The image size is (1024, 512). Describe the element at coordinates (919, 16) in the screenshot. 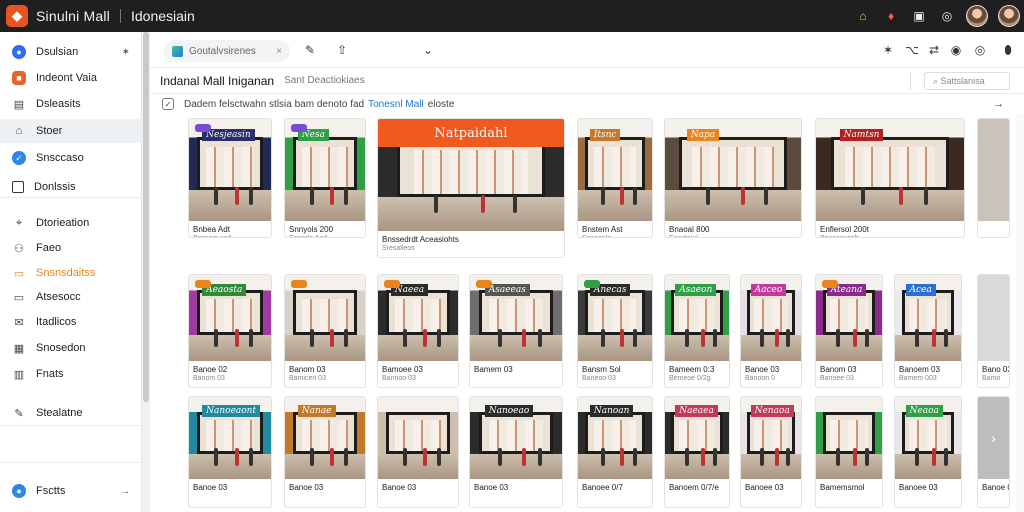

I see `message-icon: ▣` at that location.